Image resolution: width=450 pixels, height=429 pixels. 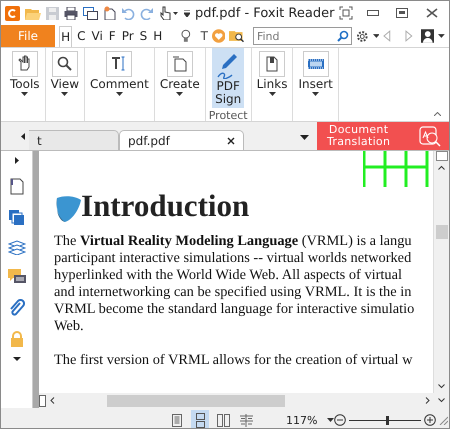 What do you see at coordinates (237, 36) in the screenshot?
I see `folder-search-icon` at bounding box center [237, 36].